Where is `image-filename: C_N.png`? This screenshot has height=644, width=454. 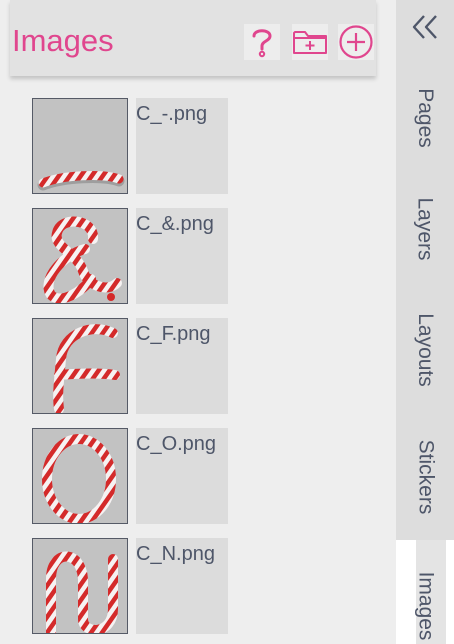
image-filename: C_N.png is located at coordinates (175, 554).